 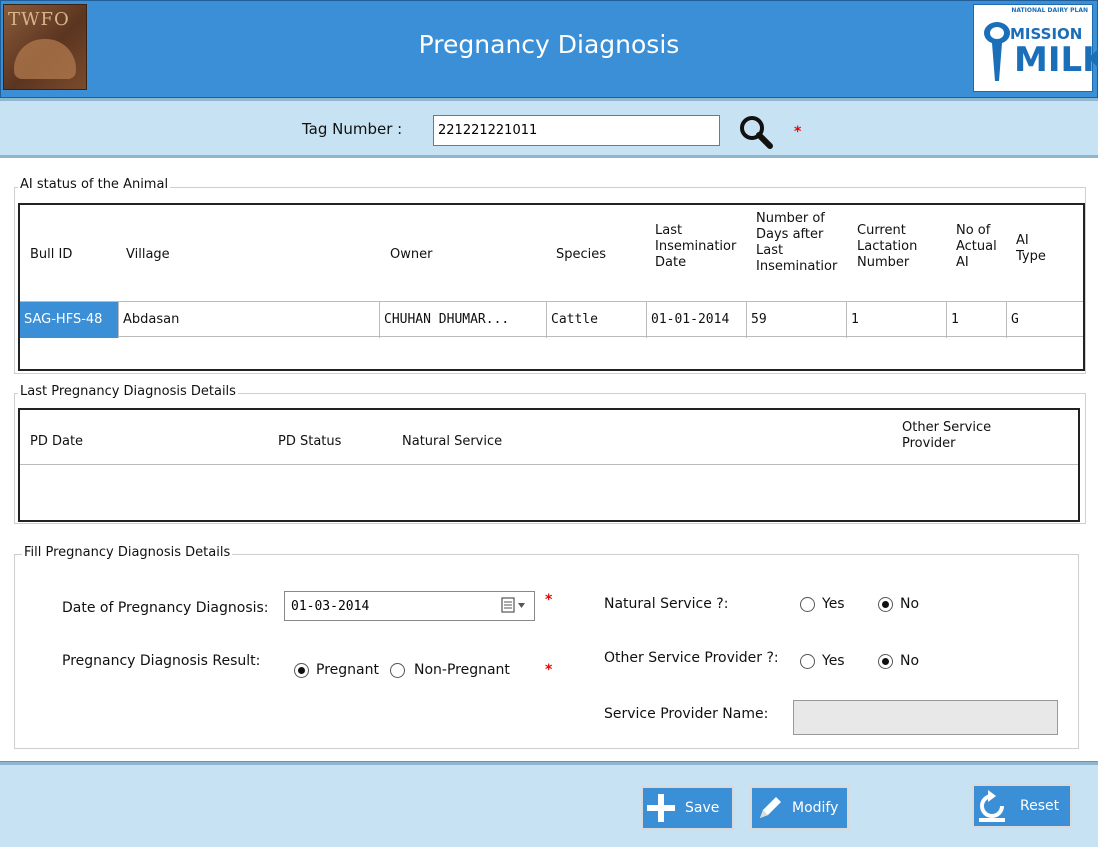 I want to click on col-header-pd-status: PD Status, so click(x=309, y=442).